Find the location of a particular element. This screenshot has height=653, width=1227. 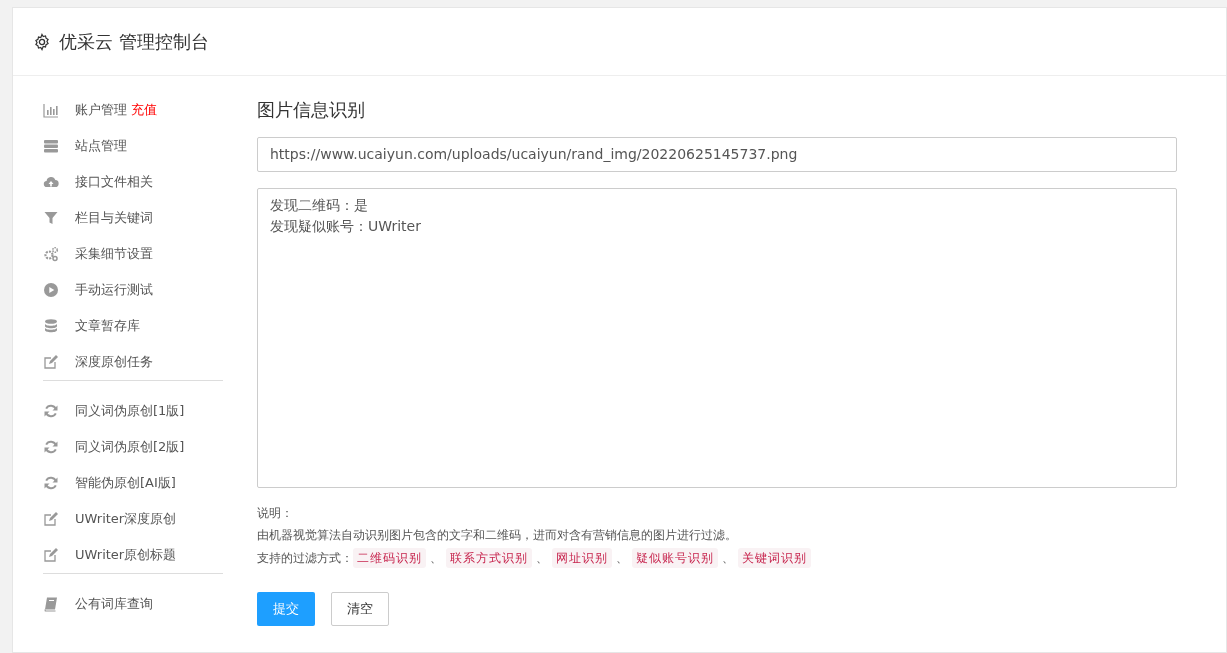

result-line: 发现疑似账号：UWriter is located at coordinates (346, 226).